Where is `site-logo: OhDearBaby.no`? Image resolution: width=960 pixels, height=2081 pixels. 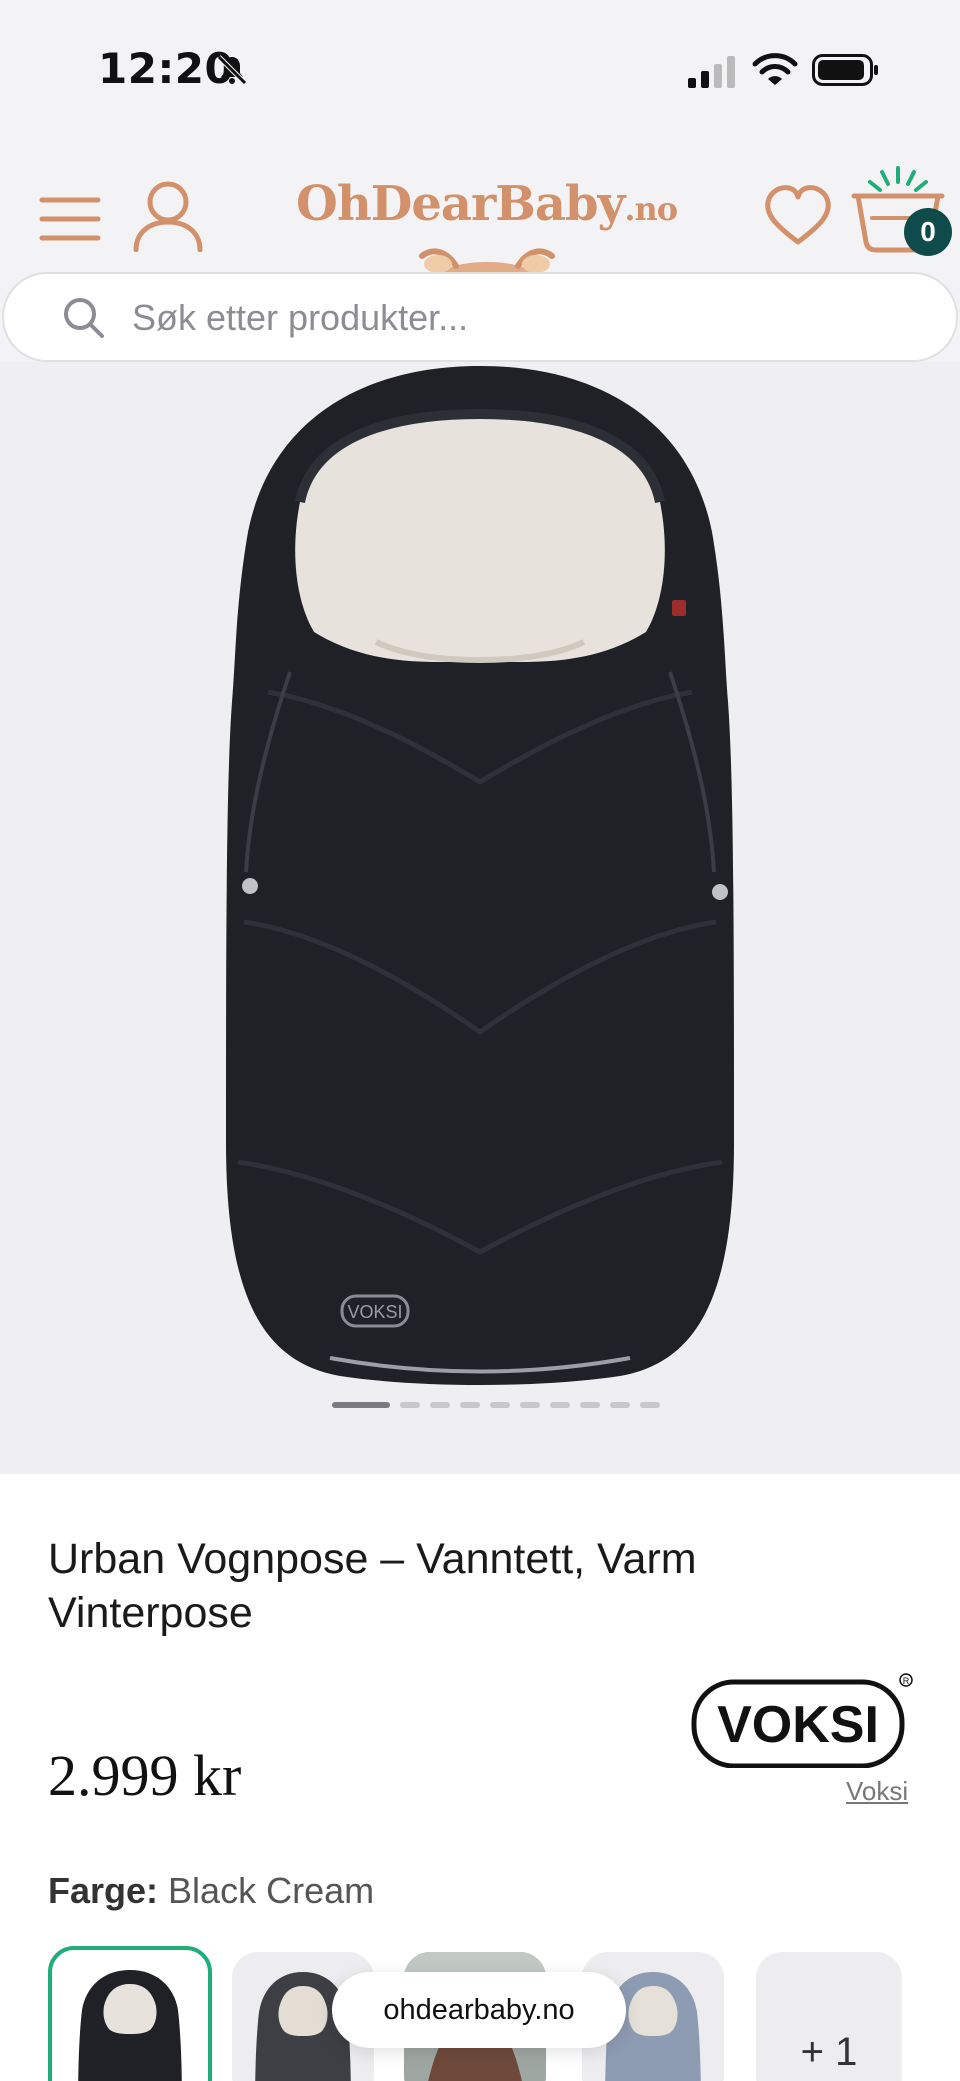
site-logo: OhDearBaby.no is located at coordinates (487, 231).